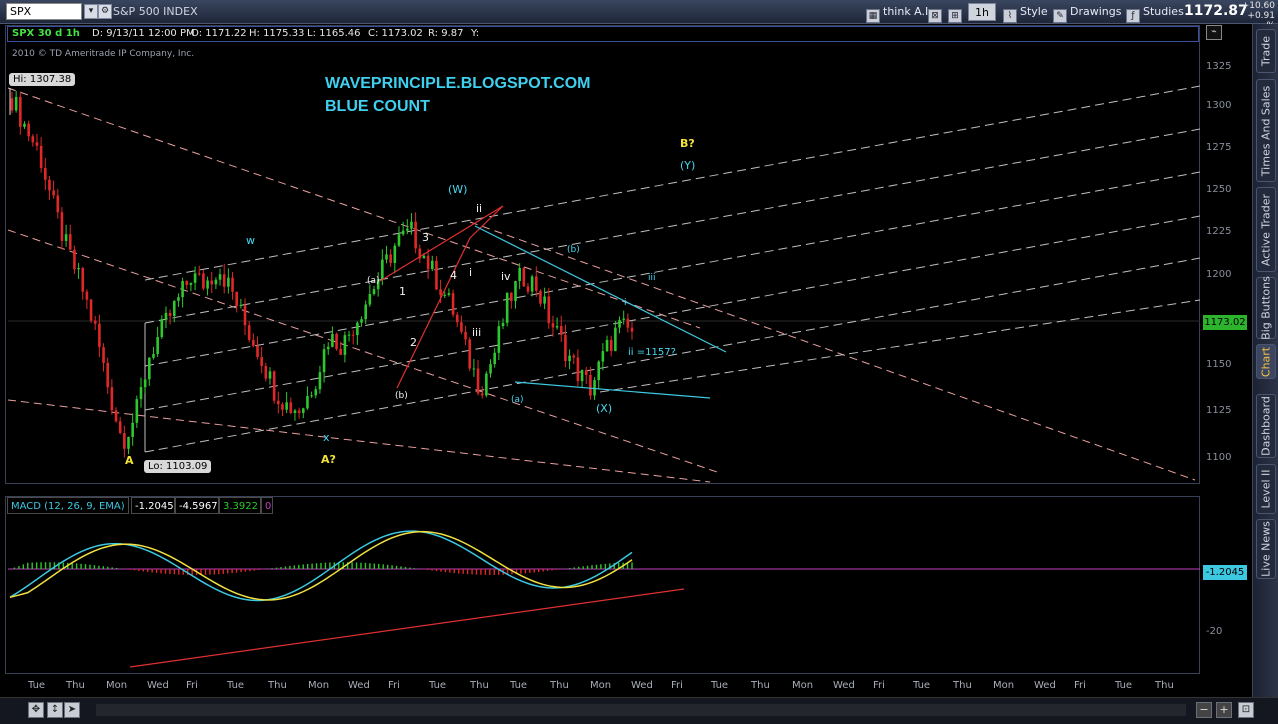 This screenshot has width=1278, height=724. I want to click on tab-trade-label: Trade, so click(1266, 51).